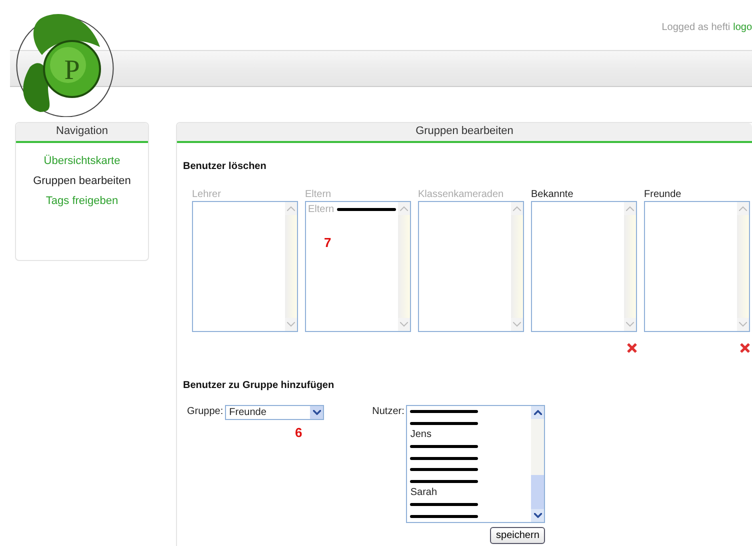  I want to click on group-label: Bekannte, so click(552, 195).